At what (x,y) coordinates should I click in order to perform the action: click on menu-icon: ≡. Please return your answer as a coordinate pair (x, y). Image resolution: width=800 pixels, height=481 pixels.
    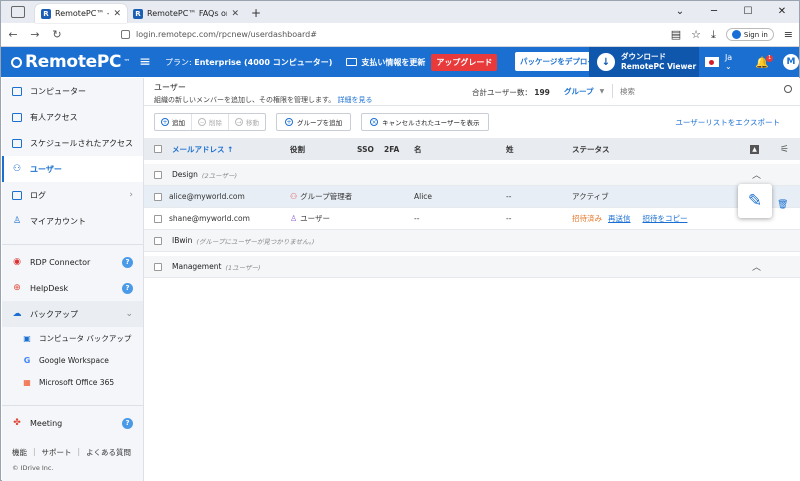
    Looking at the image, I should click on (788, 34).